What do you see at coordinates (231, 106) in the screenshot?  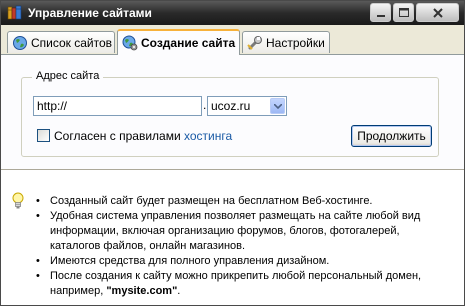 I see `domain-select-value: ucoz.ru` at bounding box center [231, 106].